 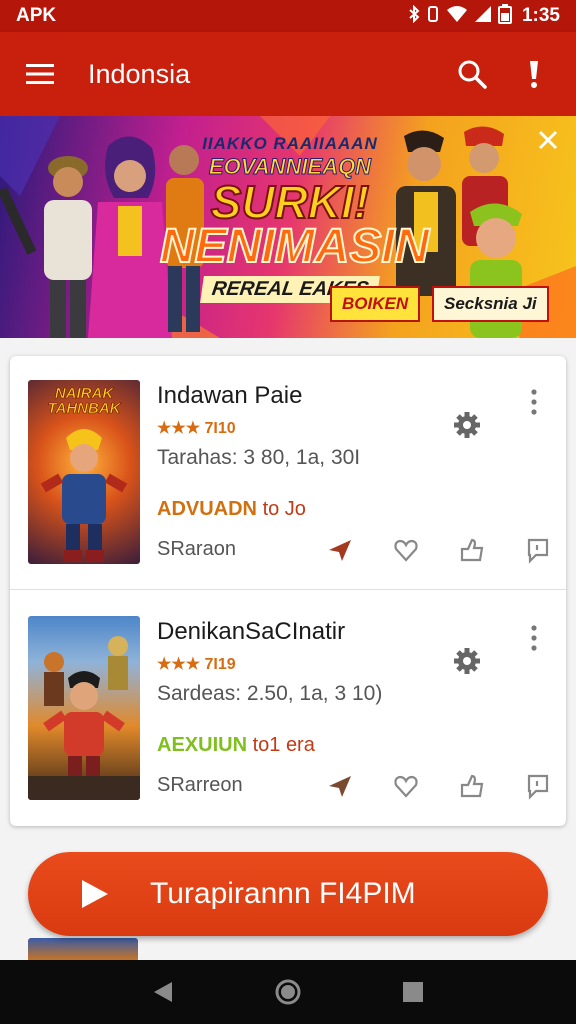 I want to click on search-icon, so click(x=472, y=74).